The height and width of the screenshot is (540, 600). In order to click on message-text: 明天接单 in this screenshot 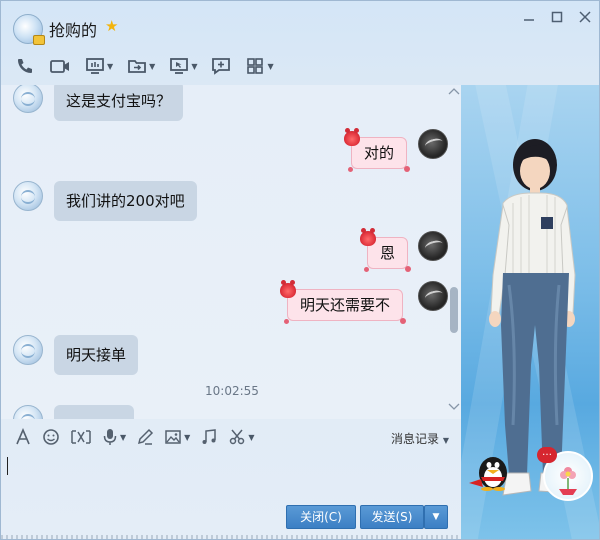, I will do `click(96, 355)`.